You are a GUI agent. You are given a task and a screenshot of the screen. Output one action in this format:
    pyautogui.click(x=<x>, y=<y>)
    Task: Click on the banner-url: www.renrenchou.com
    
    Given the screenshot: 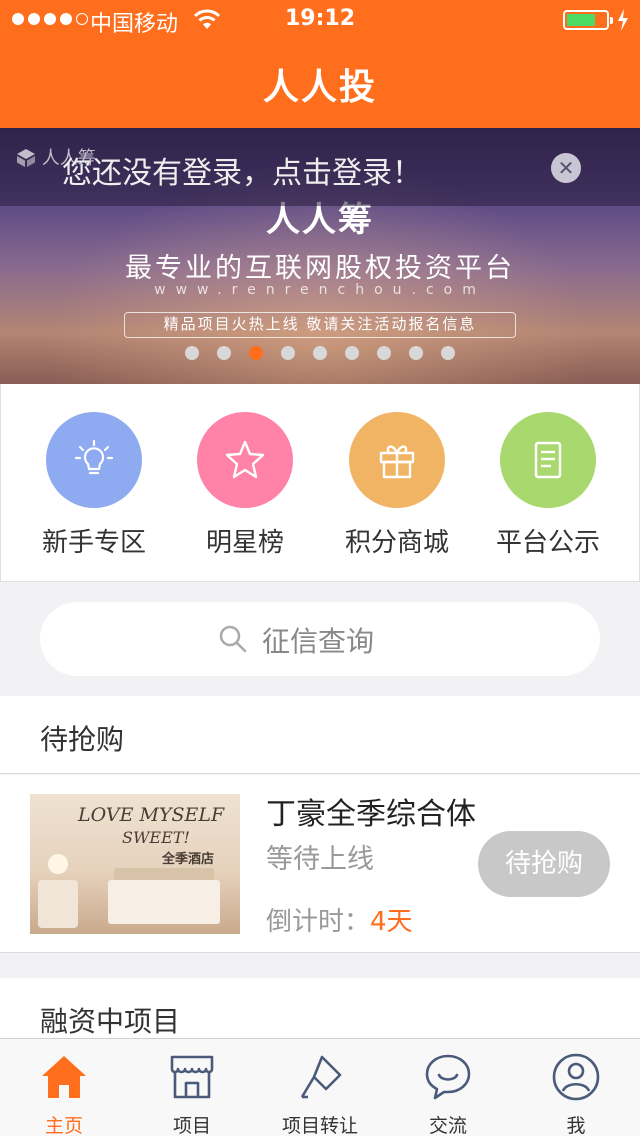 What is the action you would take?
    pyautogui.click(x=320, y=290)
    